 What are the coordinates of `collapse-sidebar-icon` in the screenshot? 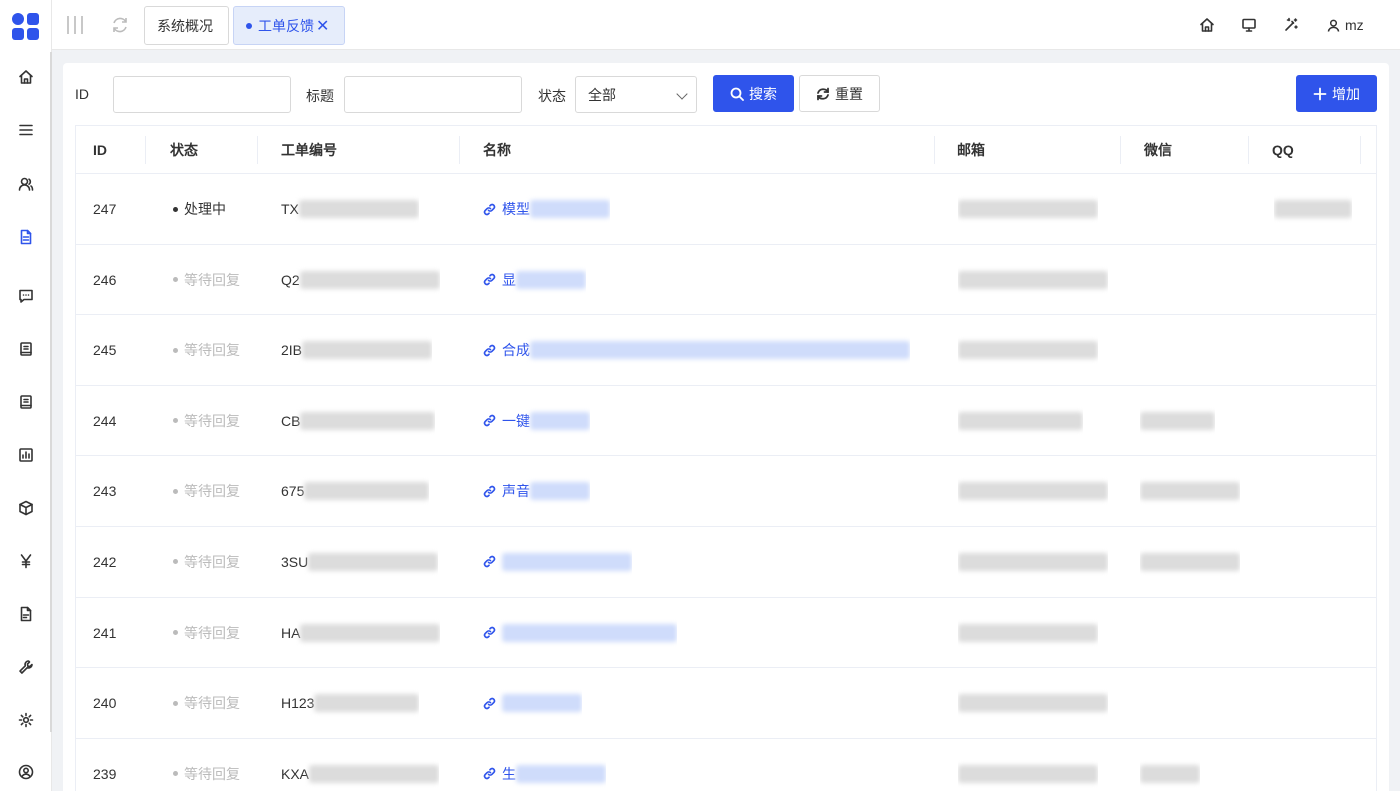 It's located at (75, 25).